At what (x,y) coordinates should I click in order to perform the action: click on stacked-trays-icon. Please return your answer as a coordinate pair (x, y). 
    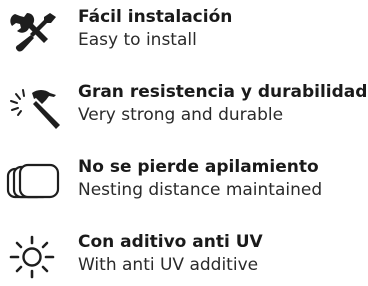
    Looking at the image, I should click on (33, 182).